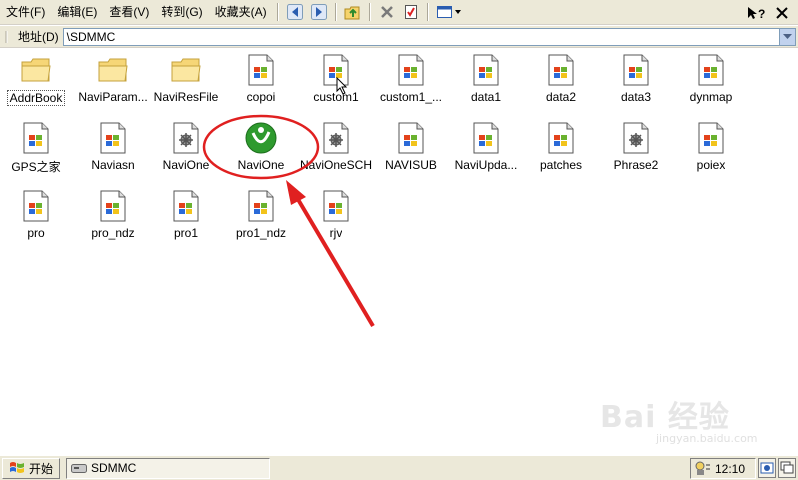 The width and height of the screenshot is (798, 480). I want to click on file-item: NaviOneSCH, so click(336, 151).